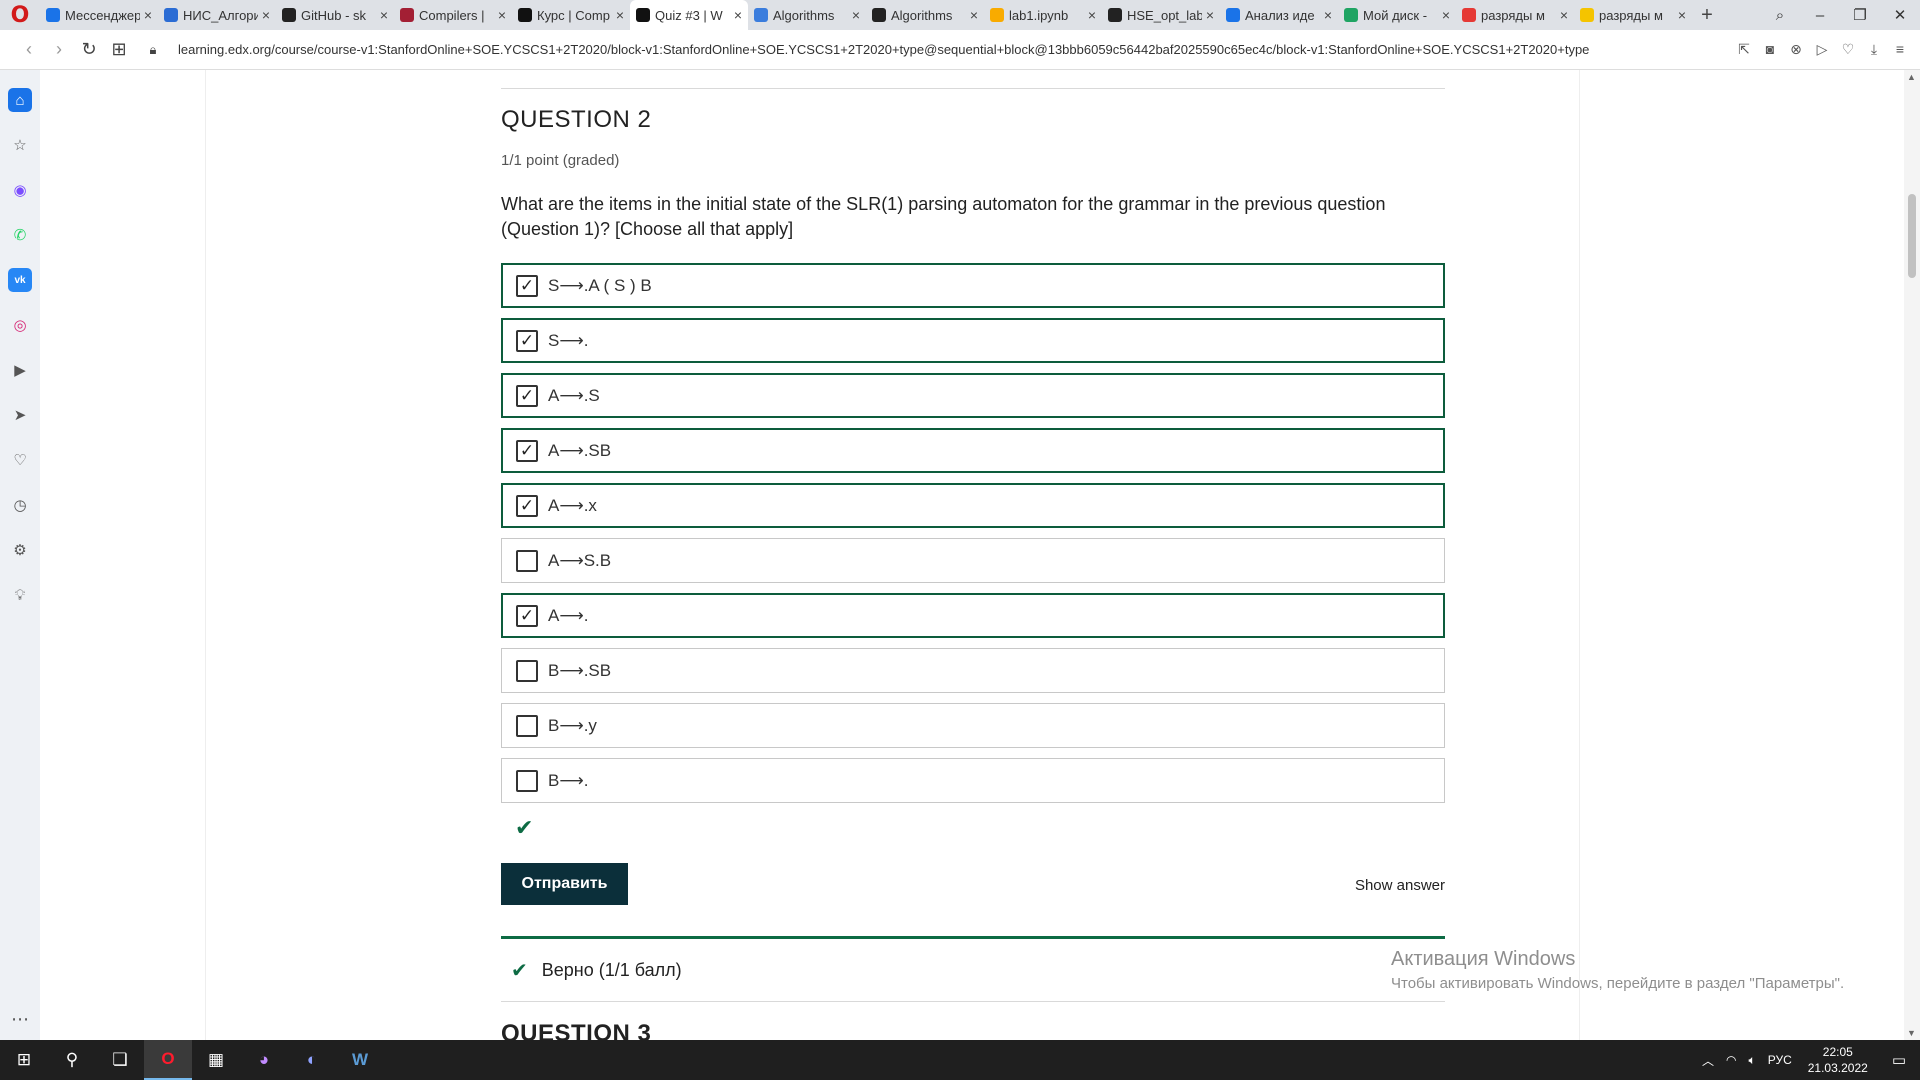 The height and width of the screenshot is (1080, 1920). What do you see at coordinates (1780, 15) in the screenshot?
I see `search-tabs-icon: ⌕` at bounding box center [1780, 15].